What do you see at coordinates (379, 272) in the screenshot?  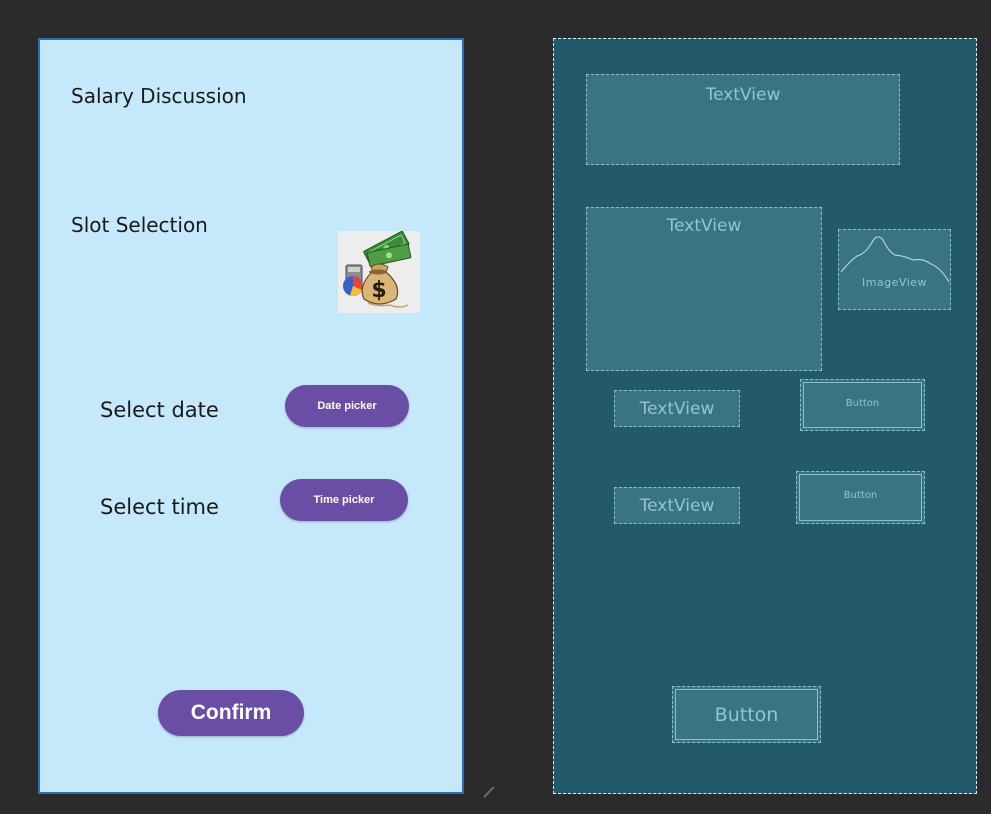 I see `money-bag-icon: $` at bounding box center [379, 272].